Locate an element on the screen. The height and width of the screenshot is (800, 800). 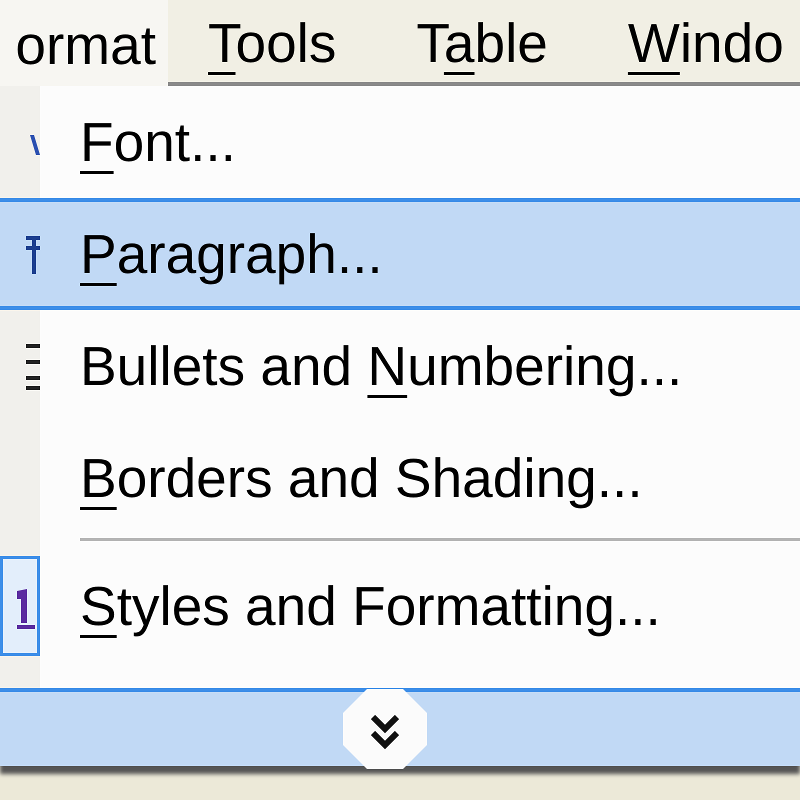
menu-bar-item: ormat is located at coordinates (84, 43).